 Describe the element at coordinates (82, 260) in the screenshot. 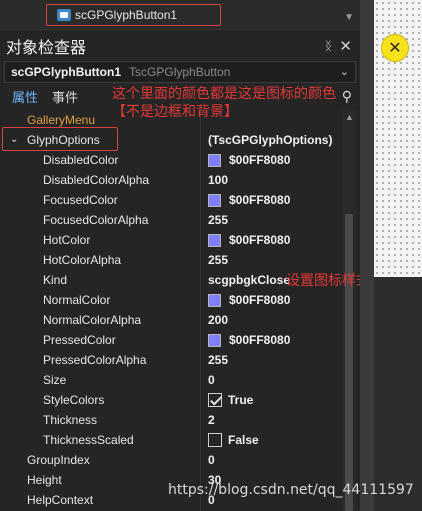

I see `property-name: HotColorAlpha` at that location.